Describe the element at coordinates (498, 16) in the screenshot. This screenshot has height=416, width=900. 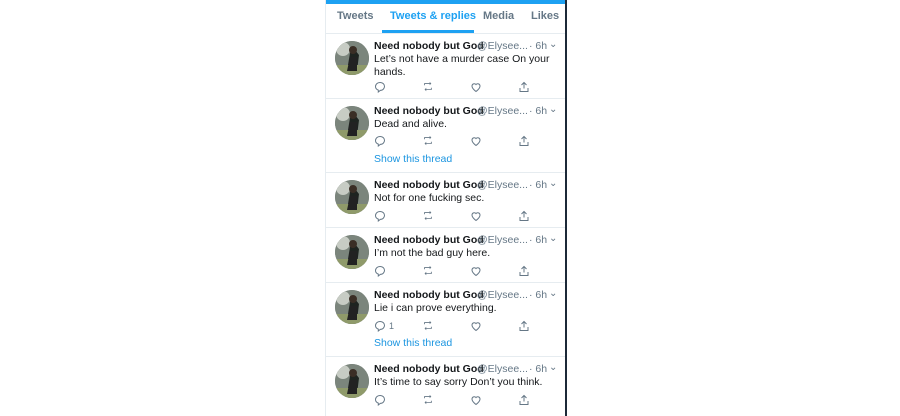
I see `tab-media: Media` at that location.